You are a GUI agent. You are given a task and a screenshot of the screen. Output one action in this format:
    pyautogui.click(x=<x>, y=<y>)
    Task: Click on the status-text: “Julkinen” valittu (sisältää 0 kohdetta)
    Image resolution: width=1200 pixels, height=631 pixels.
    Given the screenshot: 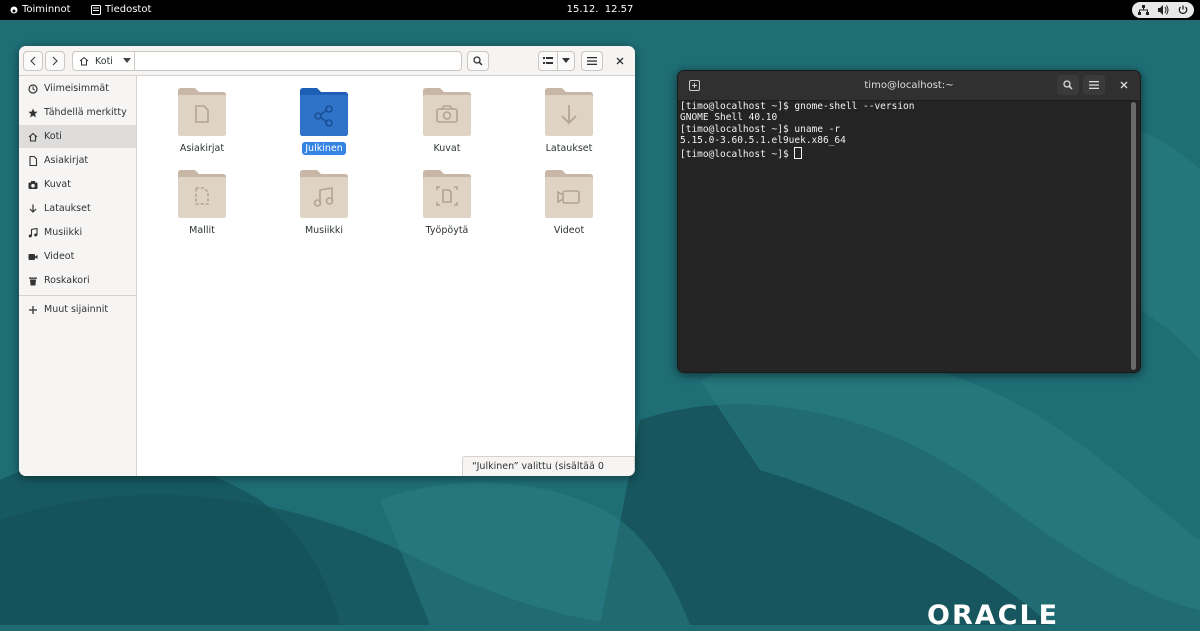 What is the action you would take?
    pyautogui.click(x=538, y=466)
    